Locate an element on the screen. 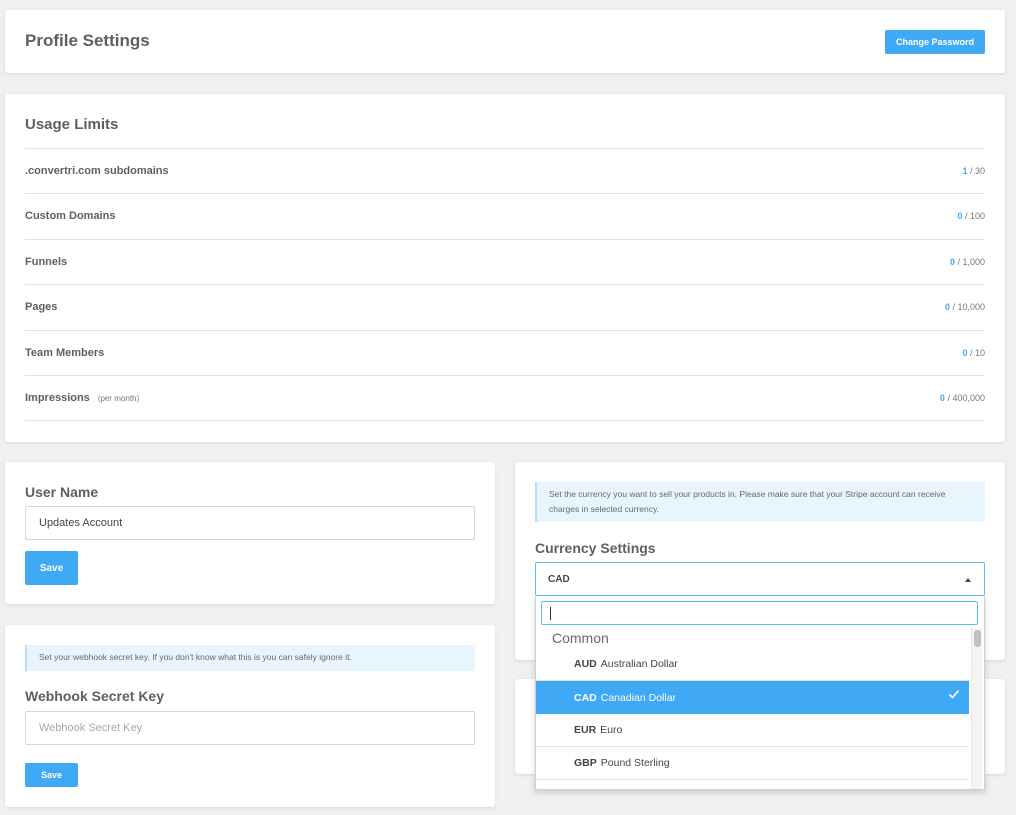 The image size is (1016, 815). usage-value: 0 / 100 is located at coordinates (971, 216).